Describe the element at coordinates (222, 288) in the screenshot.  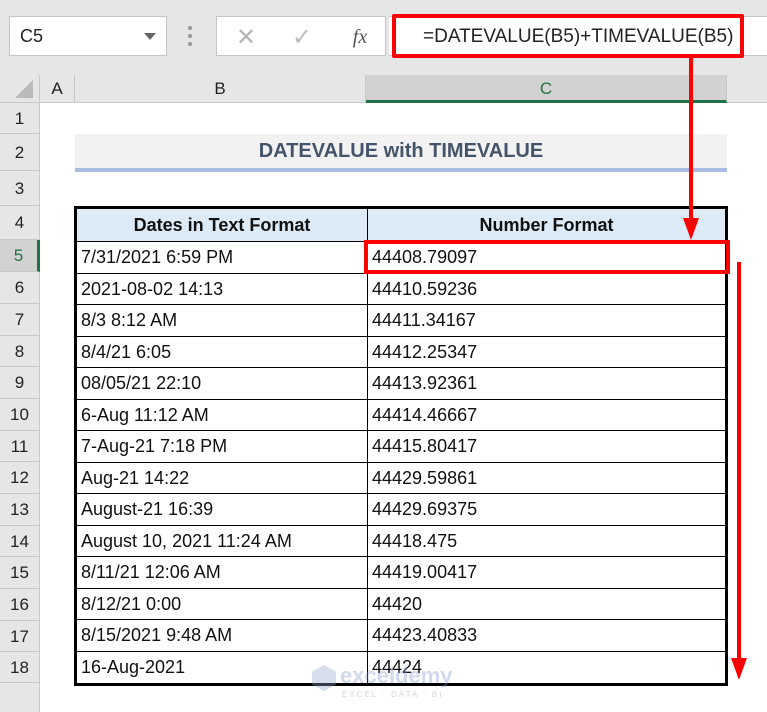
I see `cell-date-text: 2021-08-02 14:13` at that location.